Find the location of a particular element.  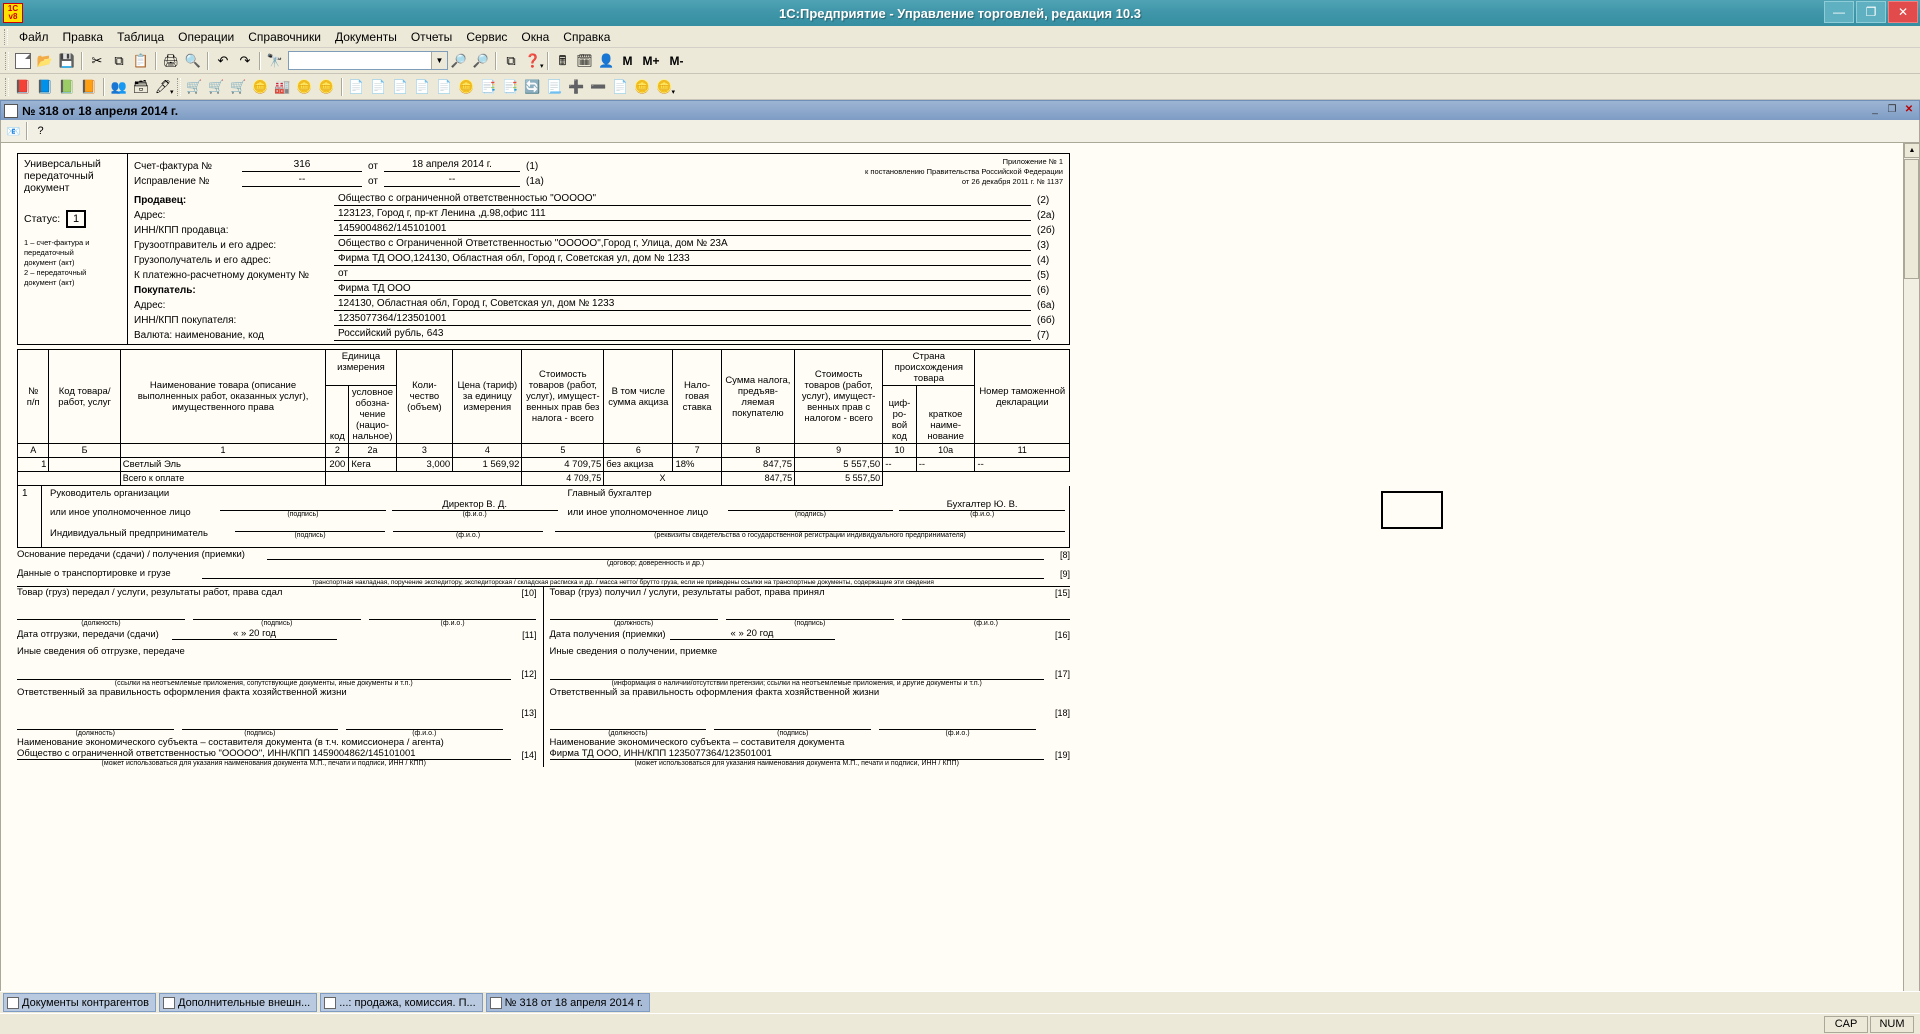

coins4-icon: 🪙 is located at coordinates (665, 87).